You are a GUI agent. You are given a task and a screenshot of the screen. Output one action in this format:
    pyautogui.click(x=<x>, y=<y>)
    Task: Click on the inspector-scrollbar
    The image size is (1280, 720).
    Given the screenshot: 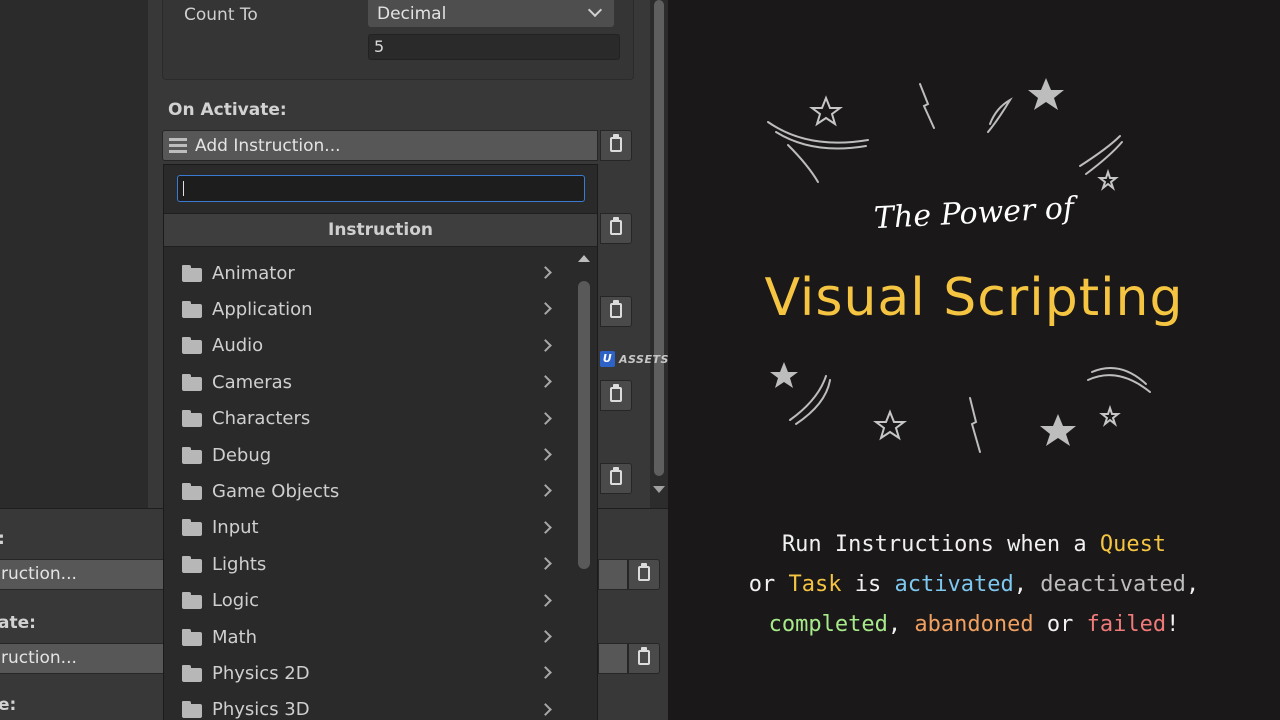 What is the action you would take?
    pyautogui.click(x=659, y=254)
    